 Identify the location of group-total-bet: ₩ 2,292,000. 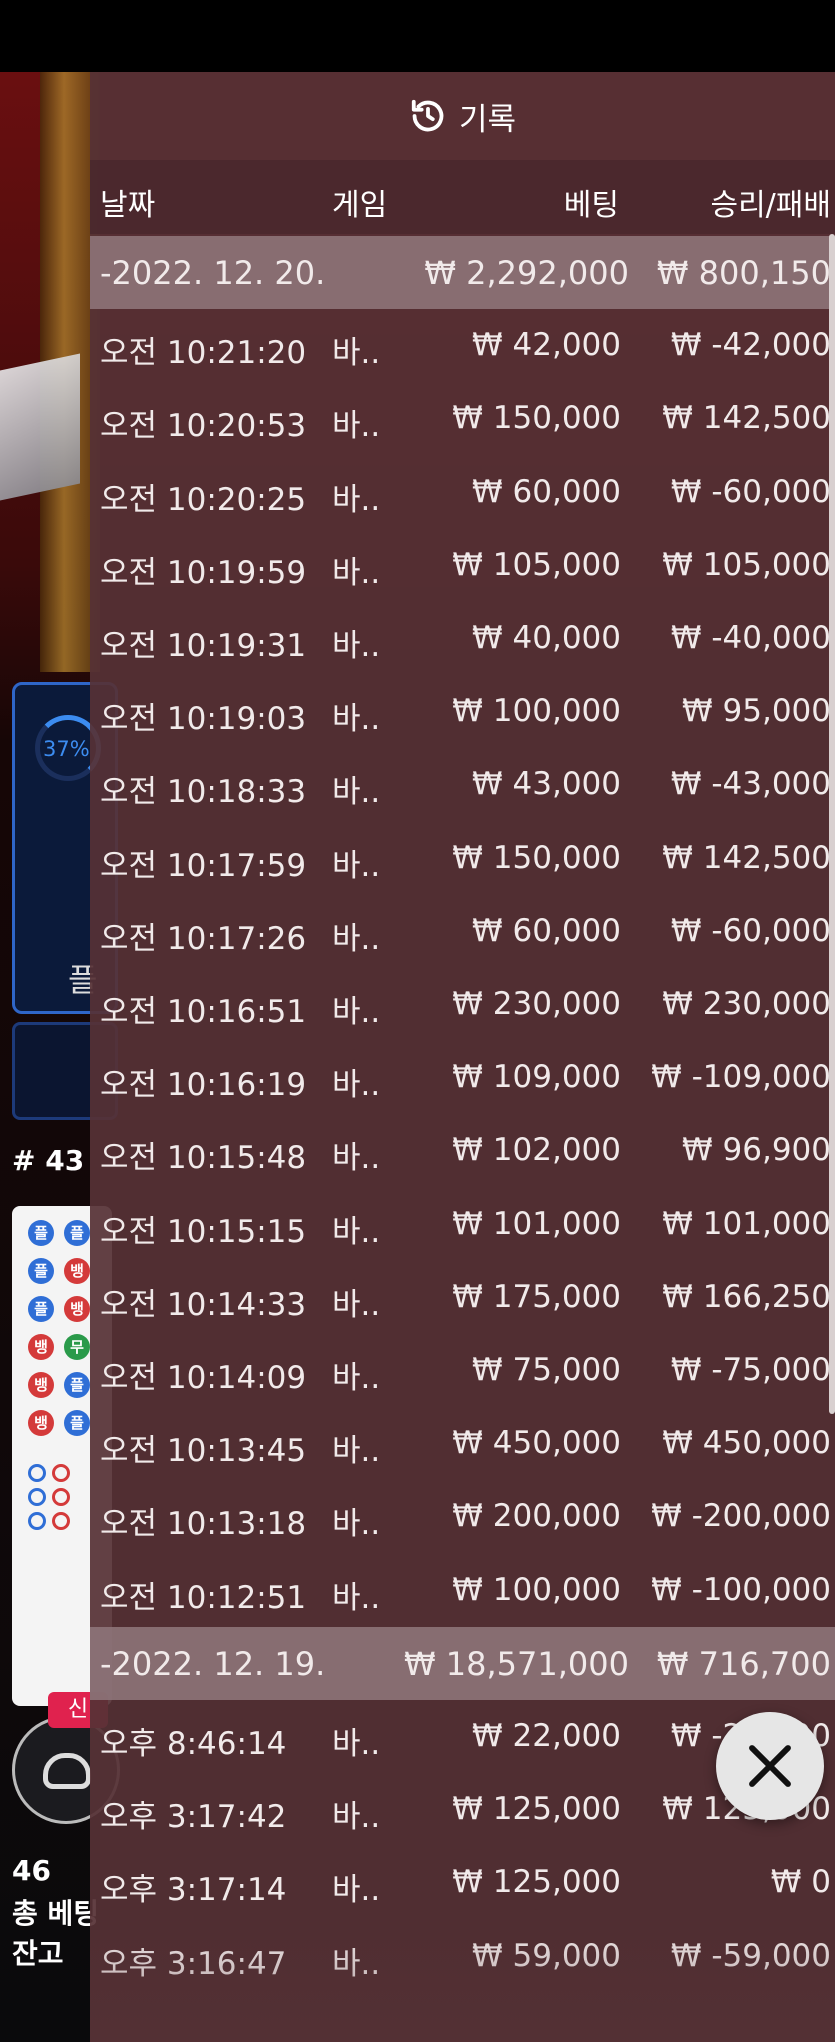
(526, 273).